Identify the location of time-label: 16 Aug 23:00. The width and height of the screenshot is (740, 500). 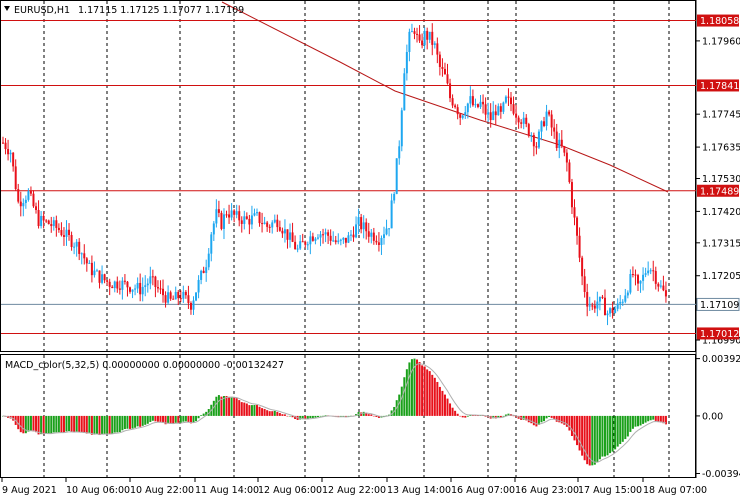
(547, 490).